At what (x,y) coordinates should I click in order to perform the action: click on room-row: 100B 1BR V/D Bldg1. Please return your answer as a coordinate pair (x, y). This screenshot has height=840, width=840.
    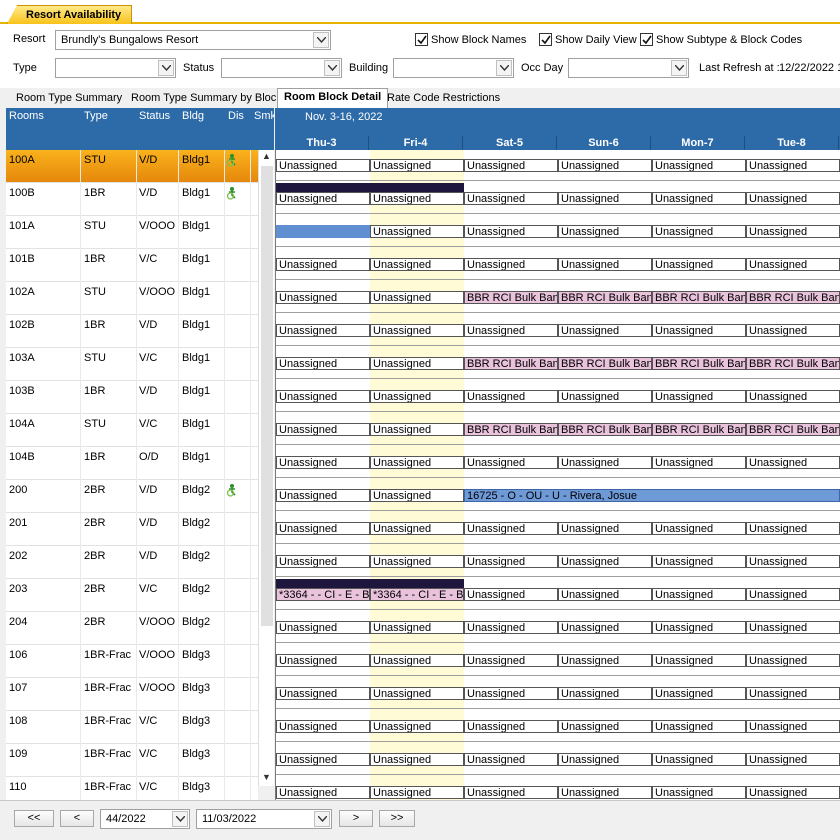
    Looking at the image, I should click on (132, 199).